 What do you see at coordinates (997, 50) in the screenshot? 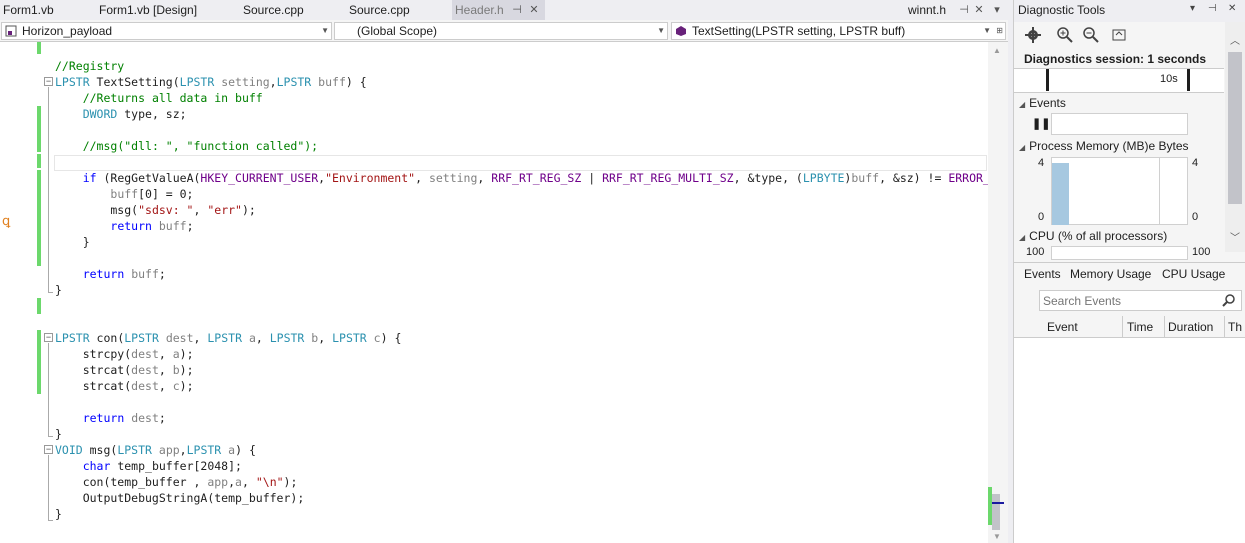
I see `scroll-up-icon: ▲` at bounding box center [997, 50].